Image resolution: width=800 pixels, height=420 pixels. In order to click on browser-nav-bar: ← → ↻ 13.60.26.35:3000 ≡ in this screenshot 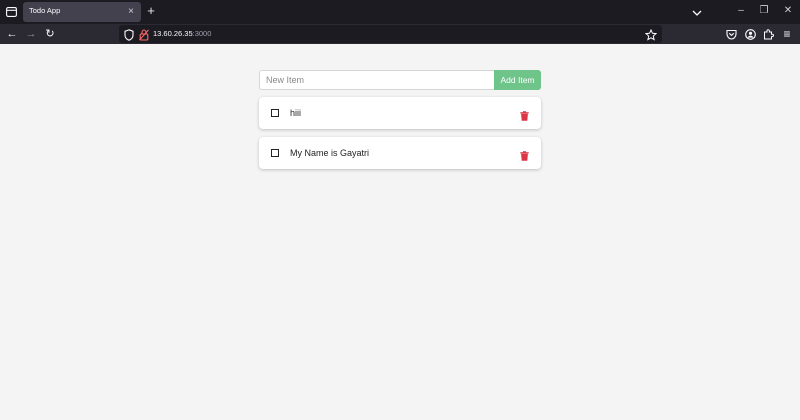, I will do `click(400, 34)`.